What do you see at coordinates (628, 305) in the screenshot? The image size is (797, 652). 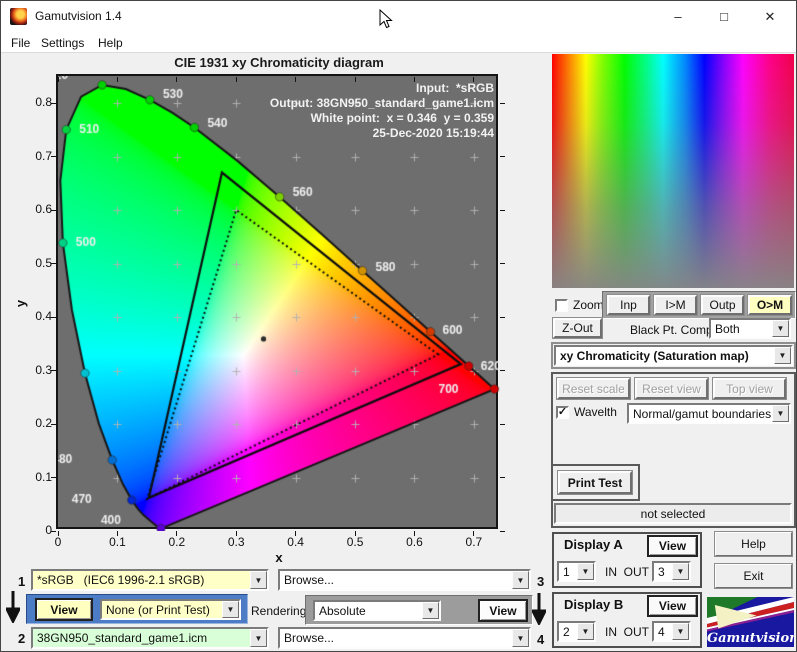 I see `inp-button: Inp` at bounding box center [628, 305].